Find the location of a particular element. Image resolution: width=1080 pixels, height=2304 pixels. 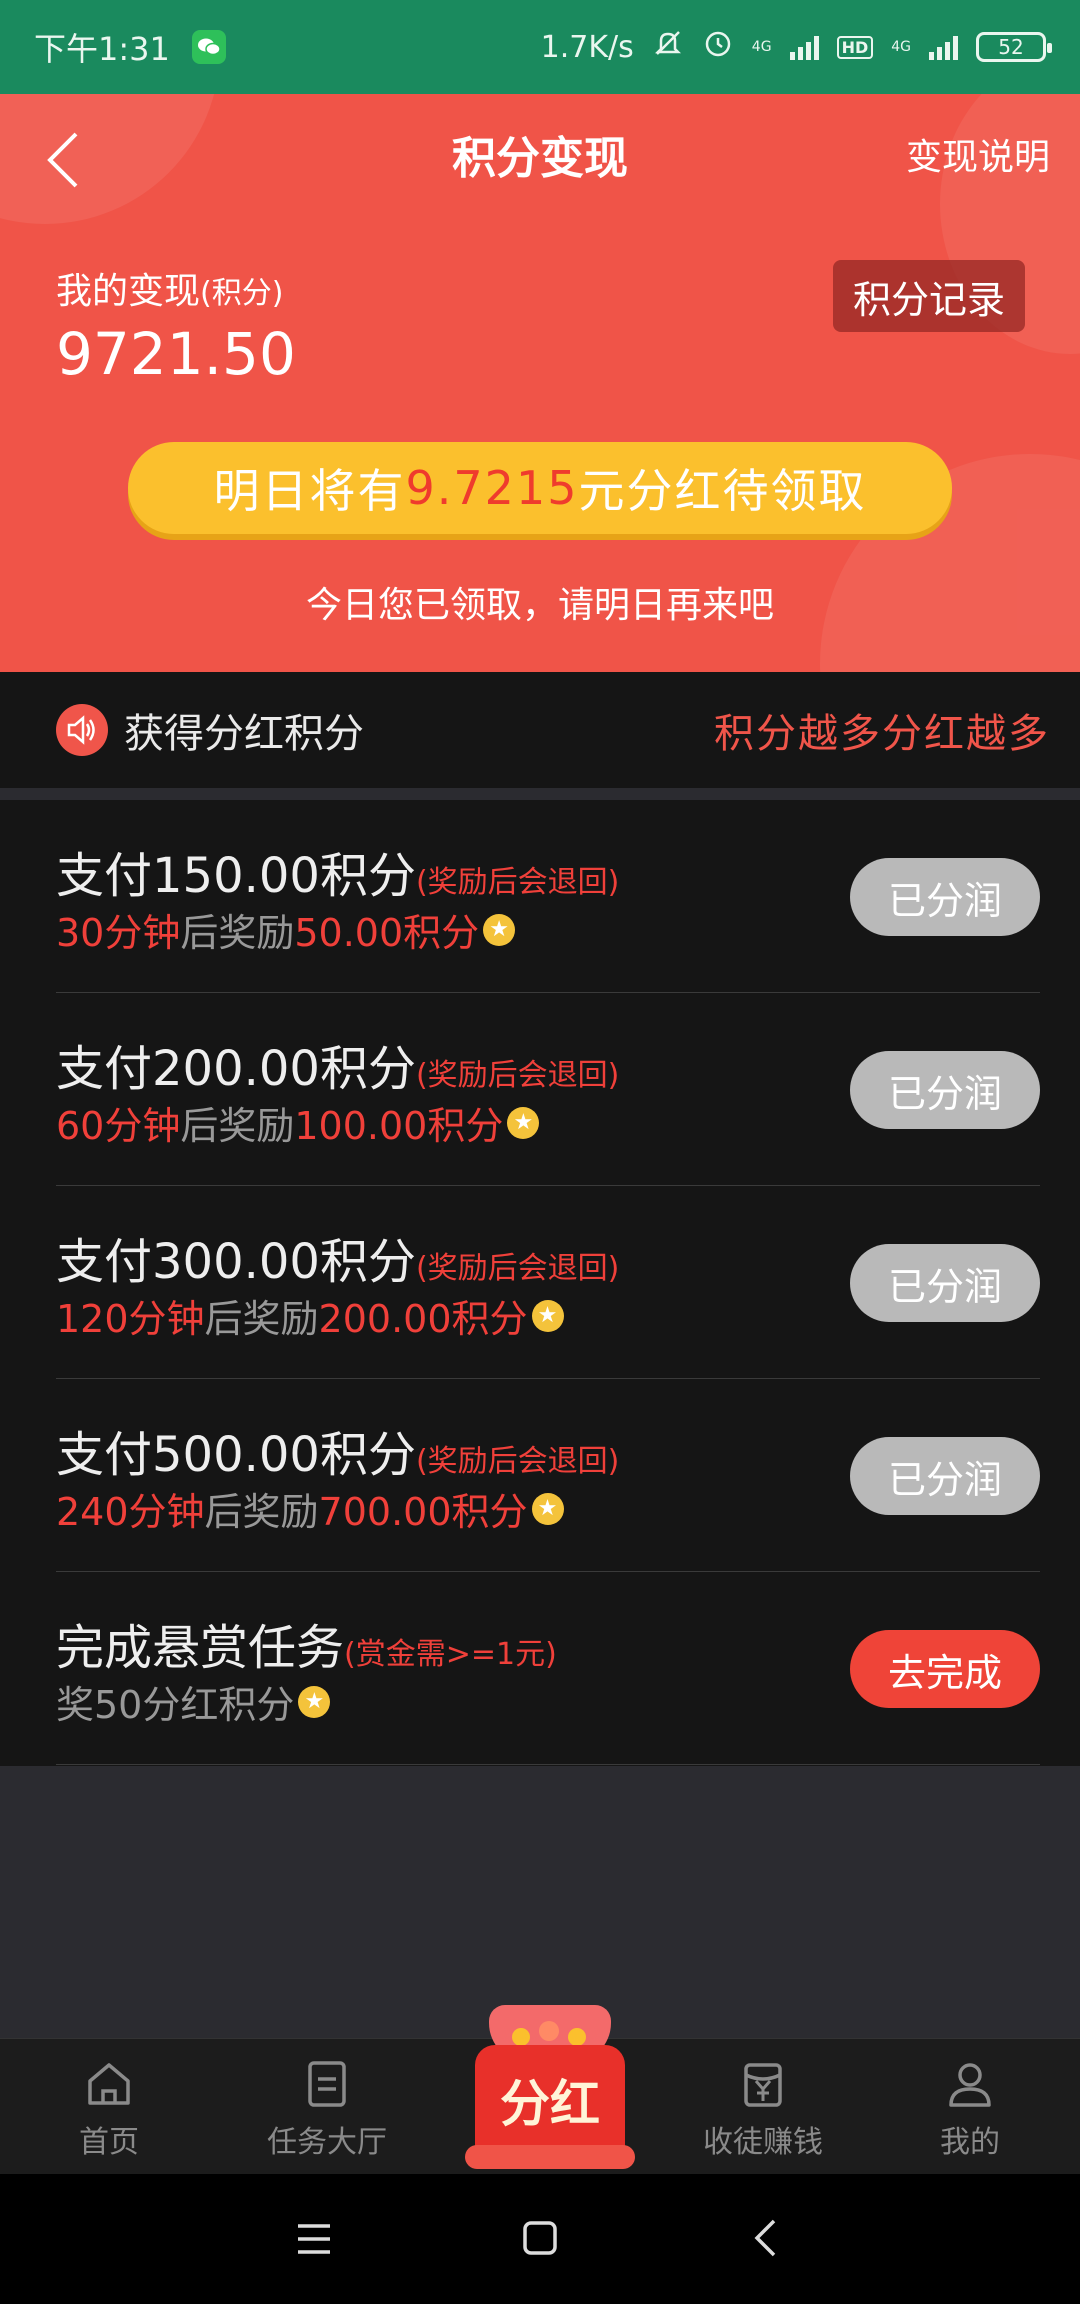

task-reward-line: 240分钟 后奖励 700.00积分 ★ is located at coordinates (310, 1508).